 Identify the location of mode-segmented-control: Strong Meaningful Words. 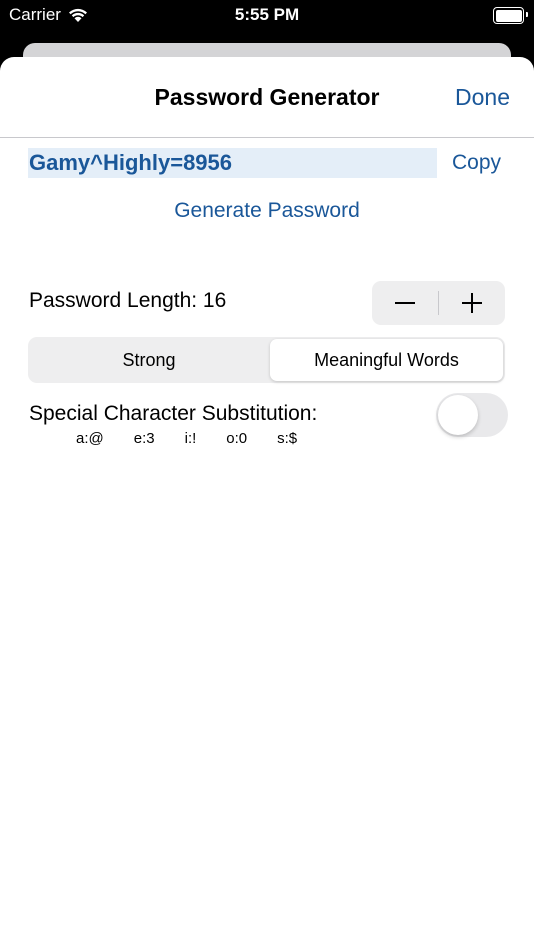
(266, 360).